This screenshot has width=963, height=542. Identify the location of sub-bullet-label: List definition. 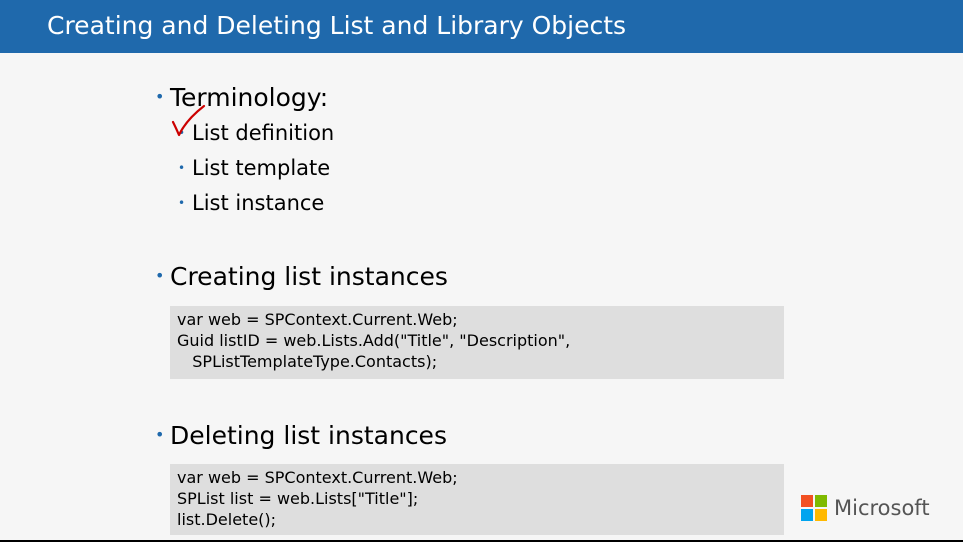
(263, 133).